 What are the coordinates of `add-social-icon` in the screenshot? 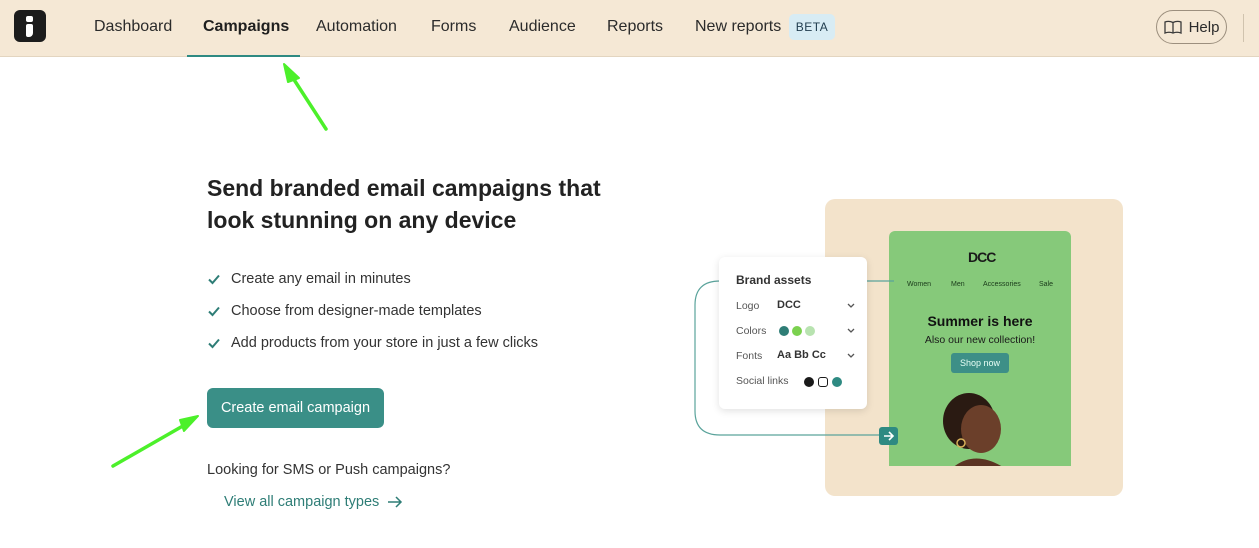 It's located at (837, 382).